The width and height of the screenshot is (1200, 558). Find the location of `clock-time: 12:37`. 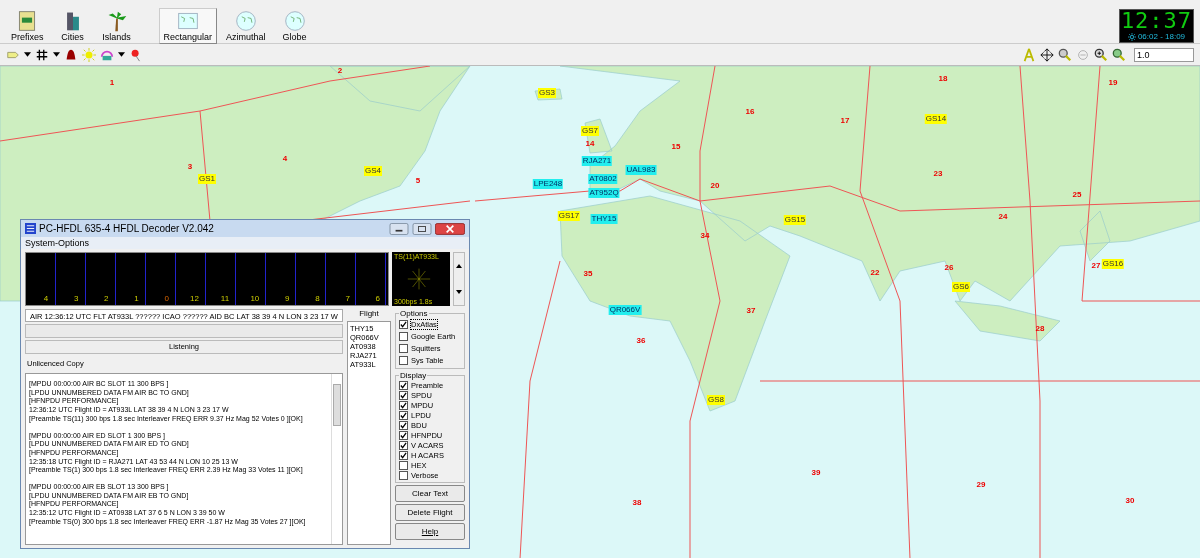

clock-time: 12:37 is located at coordinates (1156, 21).